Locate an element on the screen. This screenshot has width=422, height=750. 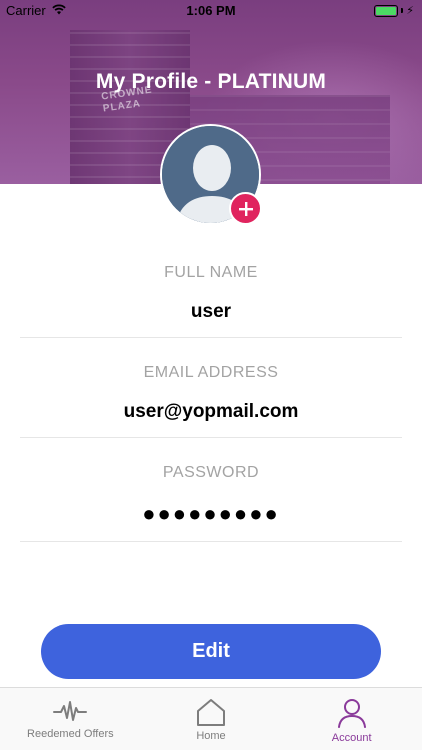
account-icon is located at coordinates (351, 713).